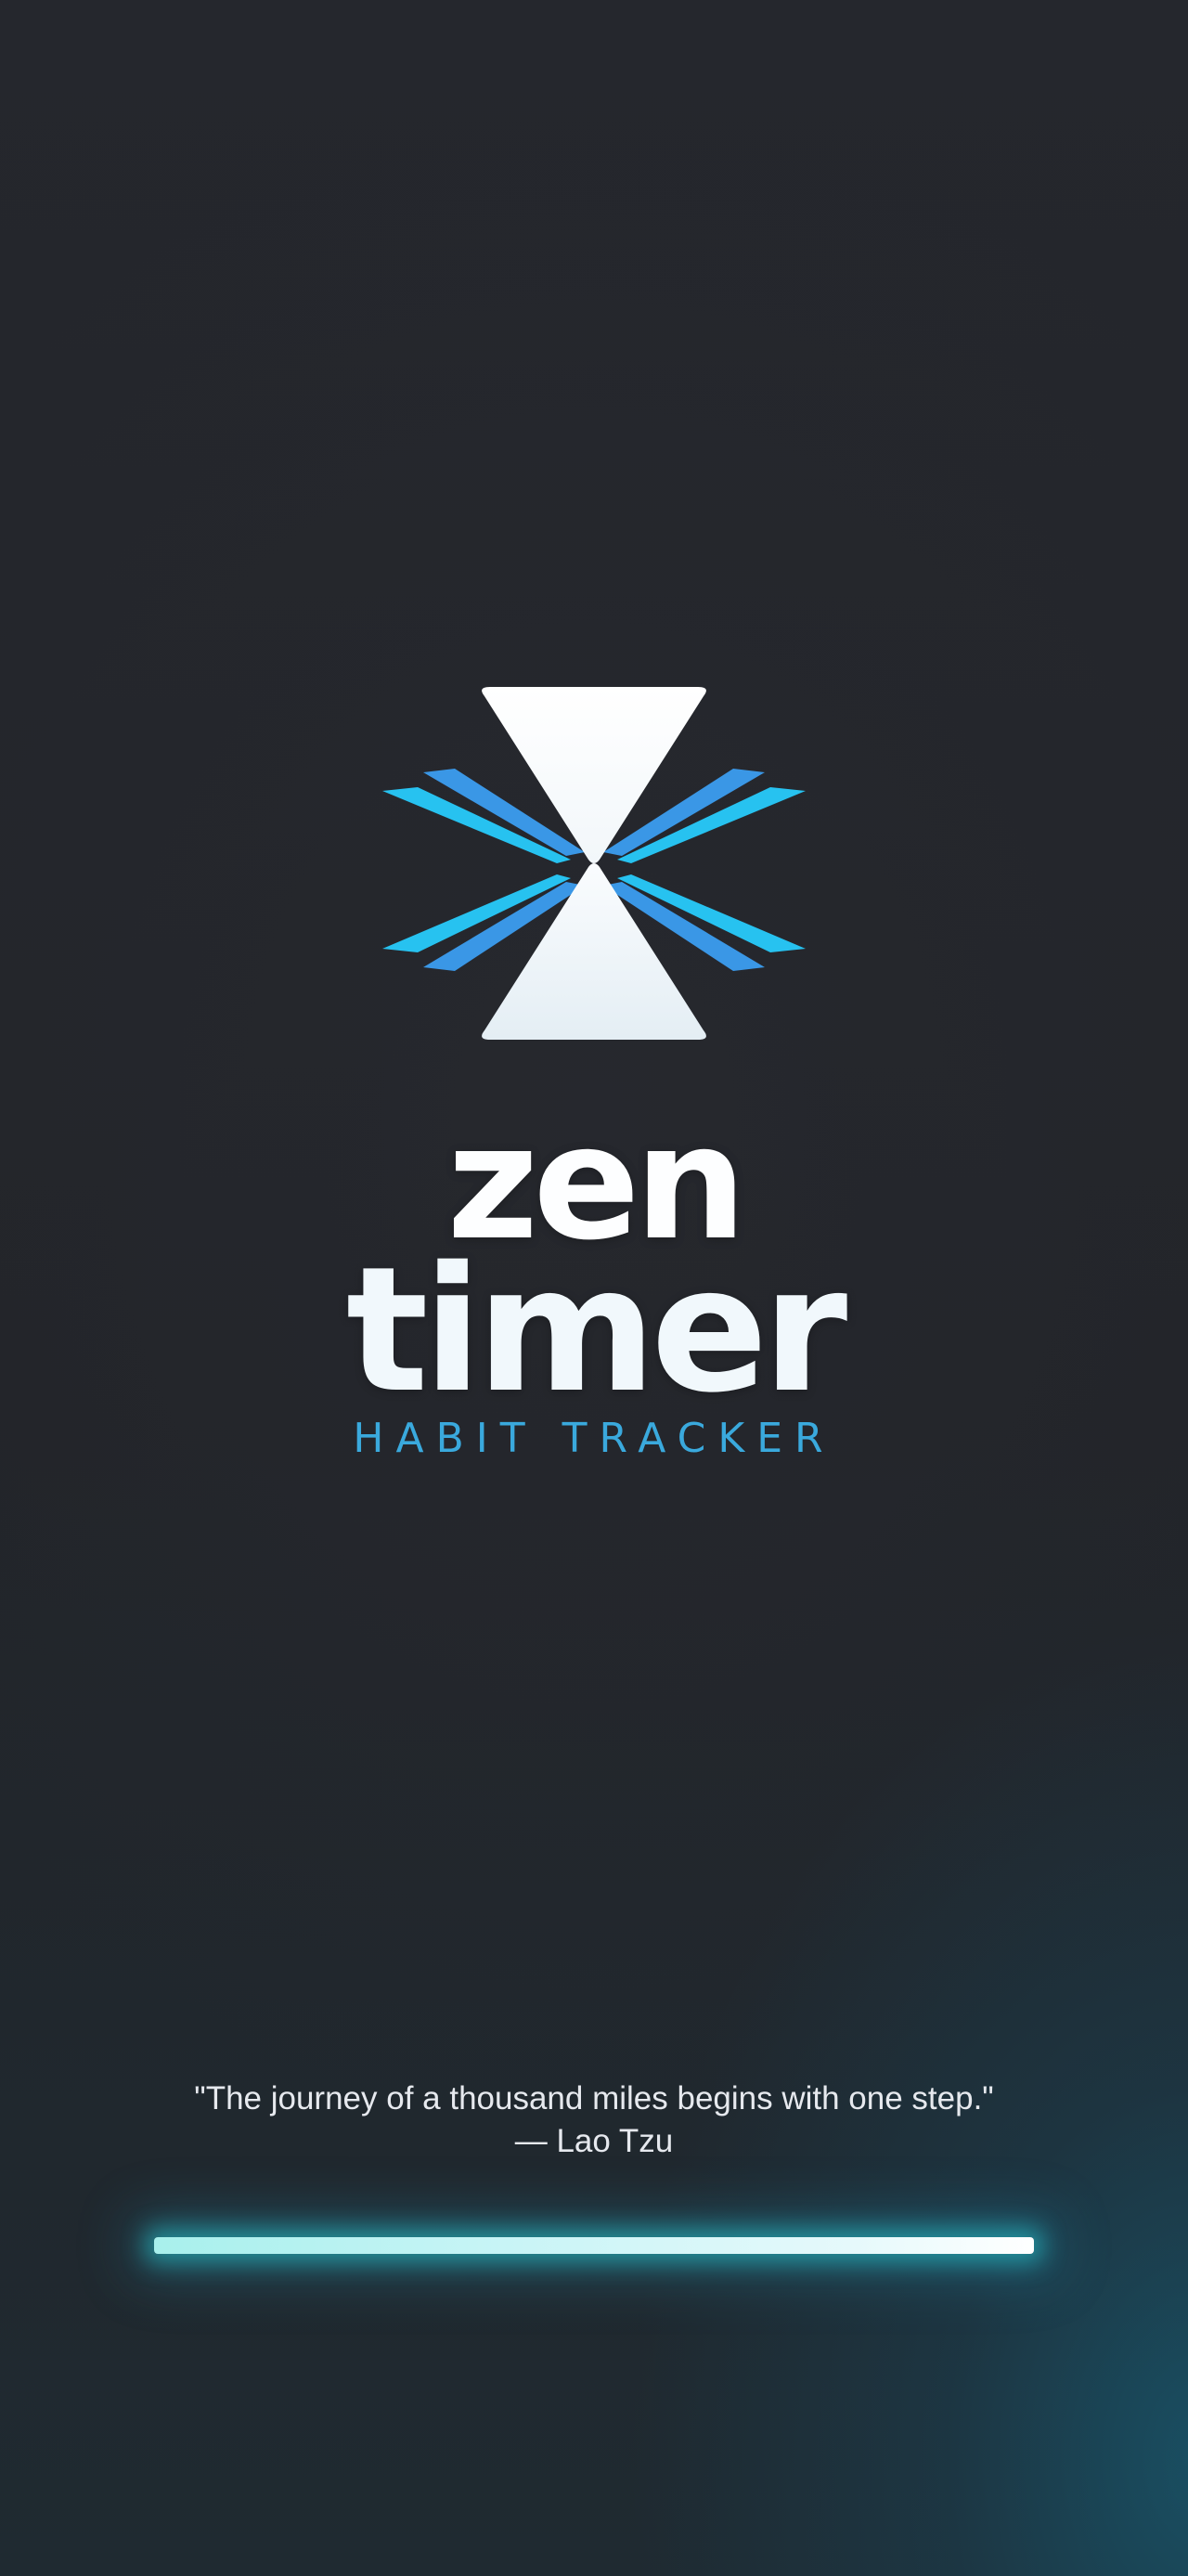 The height and width of the screenshot is (2576, 1188). What do you see at coordinates (594, 2141) in the screenshot?
I see `quote-author: — Lao Tzu` at bounding box center [594, 2141].